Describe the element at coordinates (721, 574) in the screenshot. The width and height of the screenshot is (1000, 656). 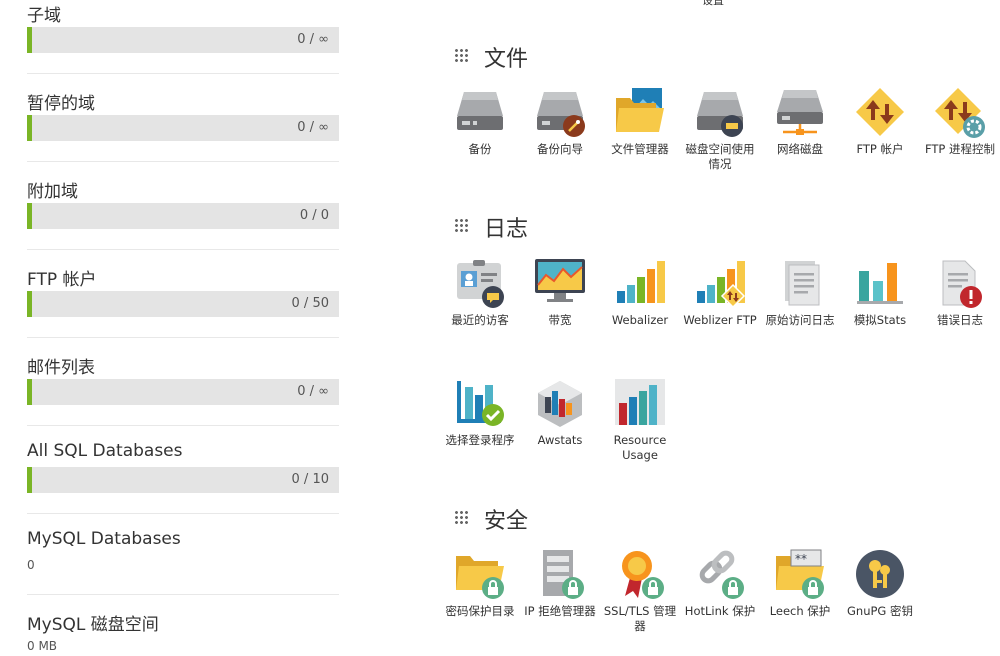
I see `hotlink-icon` at that location.